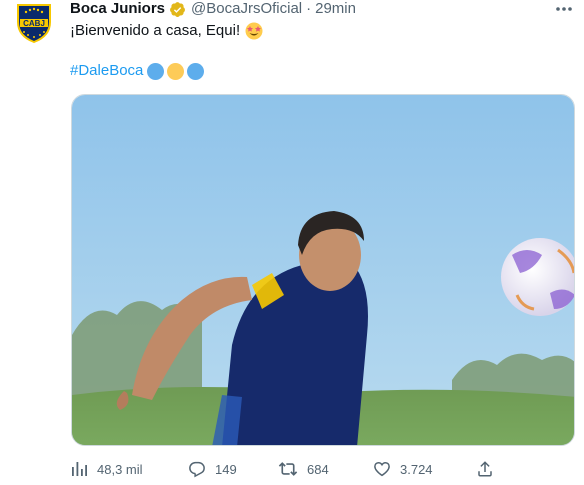  I want to click on tweet-header: Boca Juniors @BocaJrsOficial · 29min, so click(213, 9).